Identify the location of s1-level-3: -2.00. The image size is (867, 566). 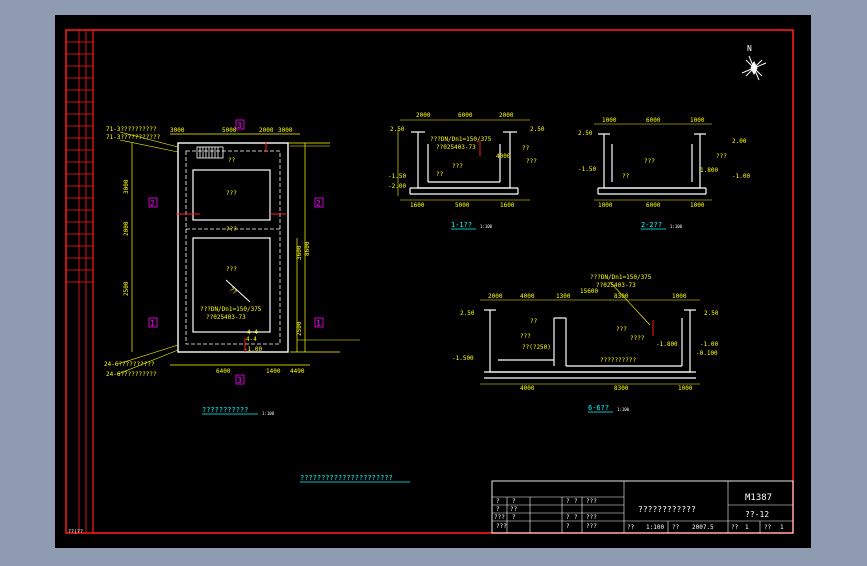
(397, 186).